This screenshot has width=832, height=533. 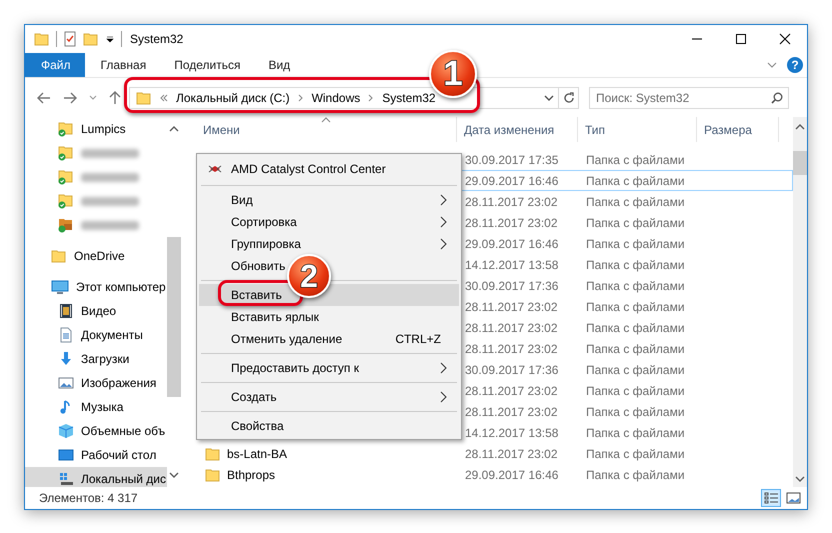 What do you see at coordinates (55, 65) in the screenshot?
I see `file-menu-tab: Файл` at bounding box center [55, 65].